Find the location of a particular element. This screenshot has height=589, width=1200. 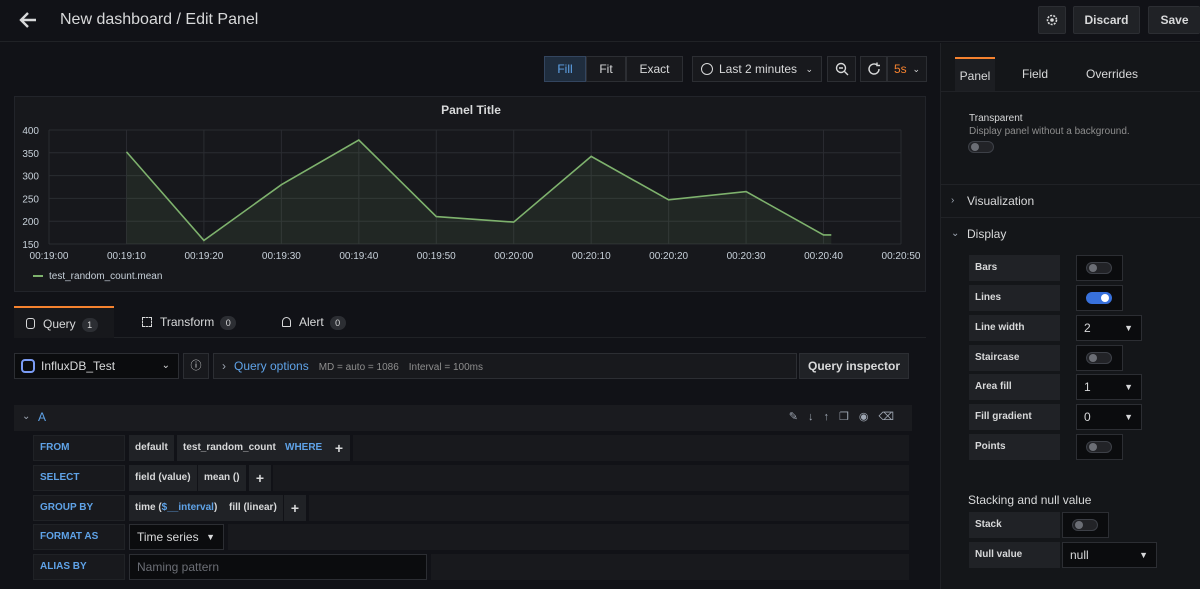

database-icon is located at coordinates (30, 324).